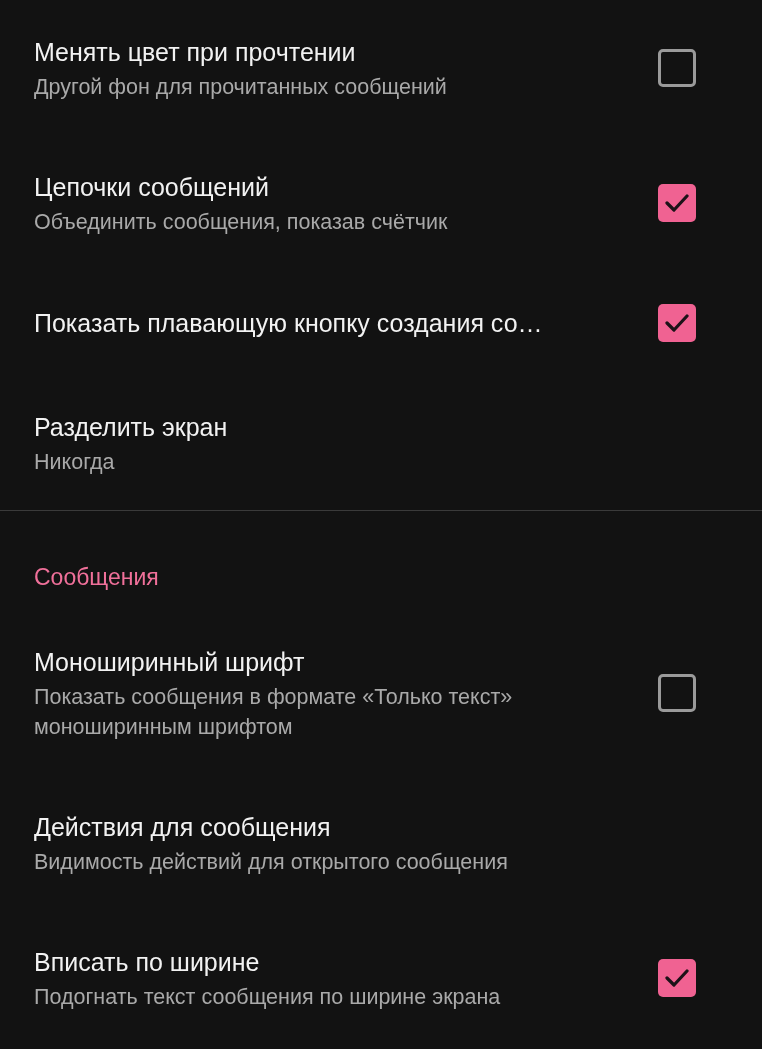 This screenshot has width=762, height=1049. Describe the element at coordinates (274, 712) in the screenshot. I see `setting-summary: Показать сообщения в формате «Только текст» моноширинным шрифтом` at that location.